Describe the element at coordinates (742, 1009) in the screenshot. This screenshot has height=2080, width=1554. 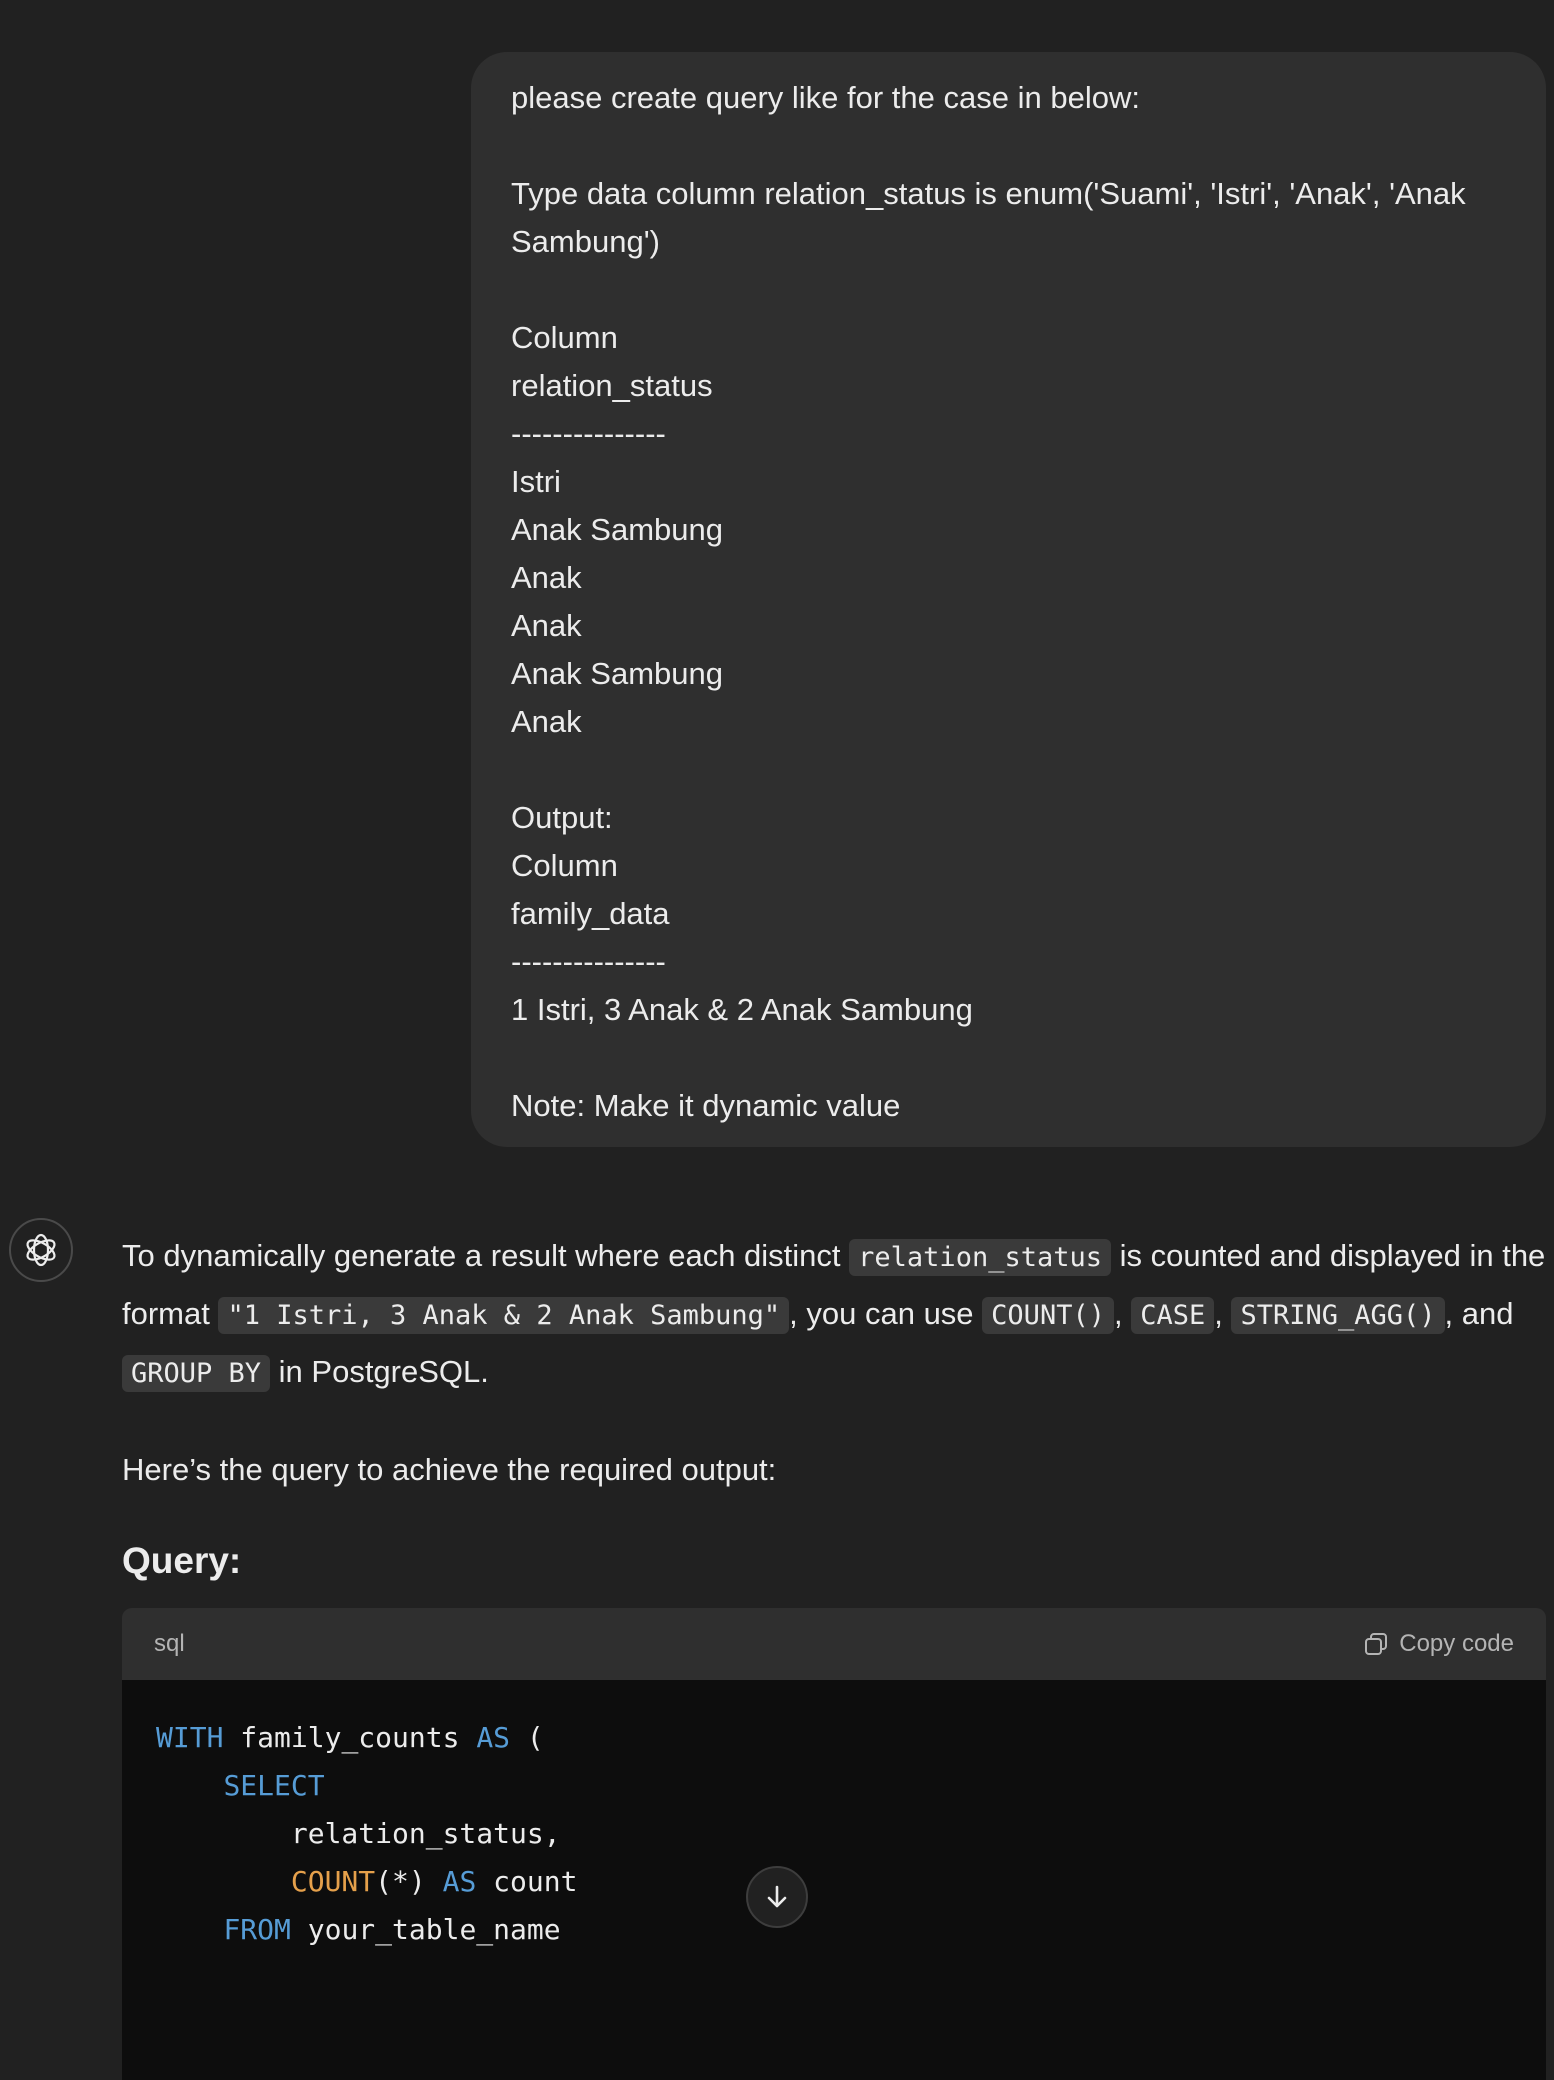
I see `user-message-line: 1 Istri, 3 Anak & 2 Anak Sambung` at that location.